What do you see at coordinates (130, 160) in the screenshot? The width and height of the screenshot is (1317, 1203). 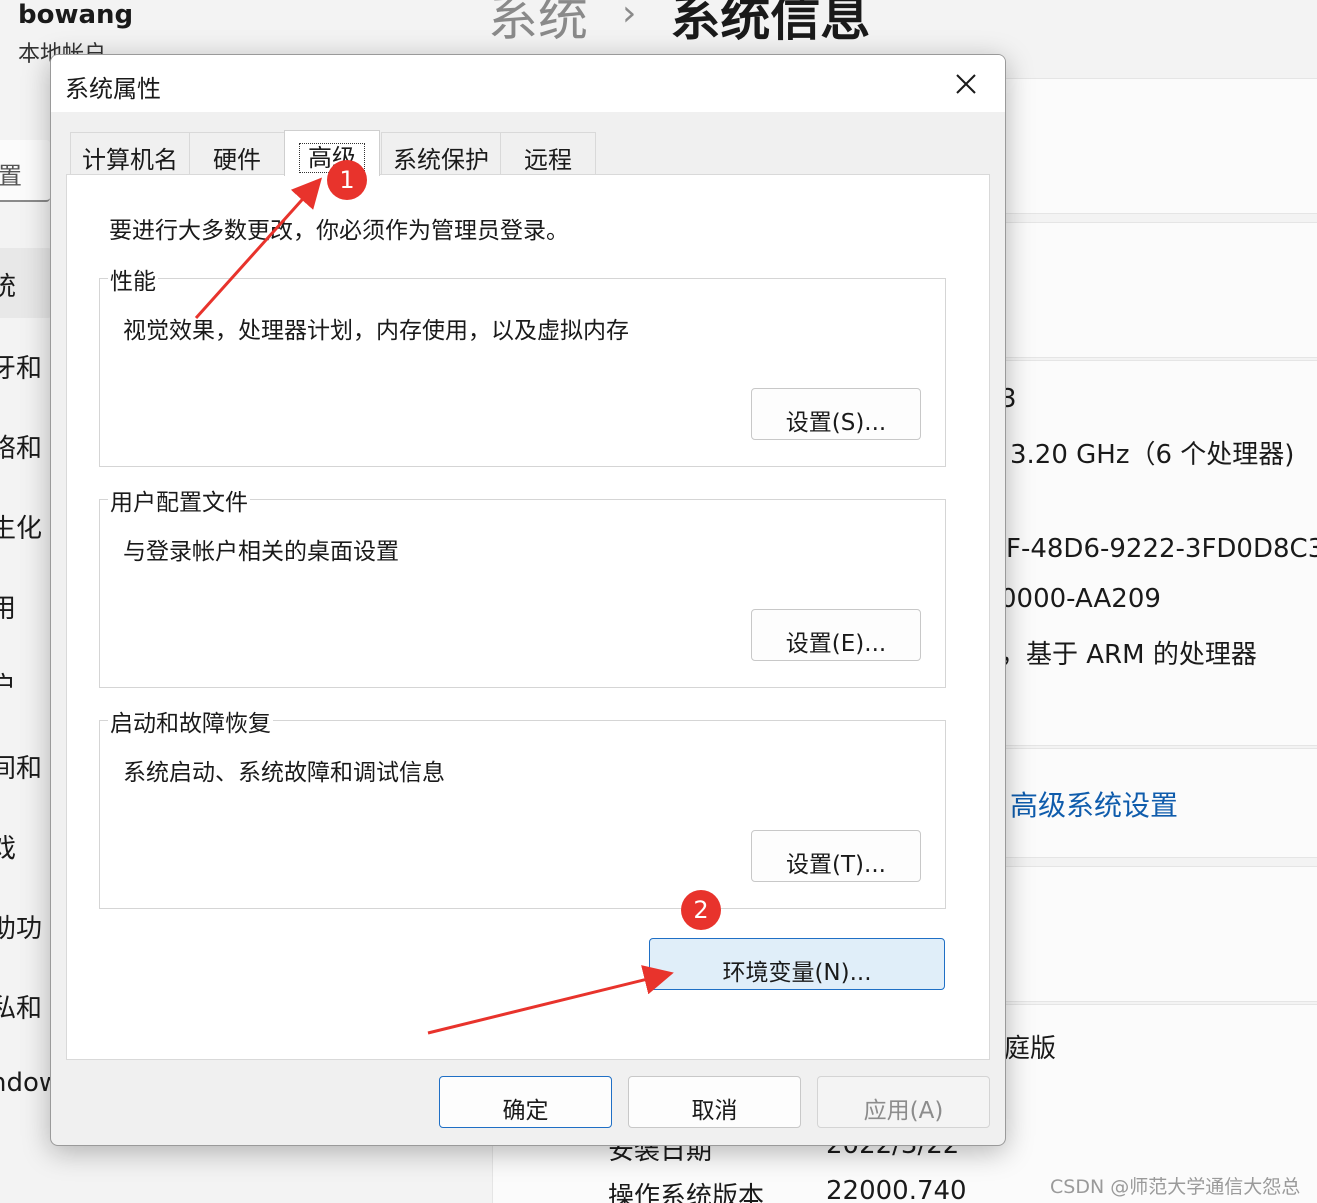 I see `tab-label: 计算机名` at bounding box center [130, 160].